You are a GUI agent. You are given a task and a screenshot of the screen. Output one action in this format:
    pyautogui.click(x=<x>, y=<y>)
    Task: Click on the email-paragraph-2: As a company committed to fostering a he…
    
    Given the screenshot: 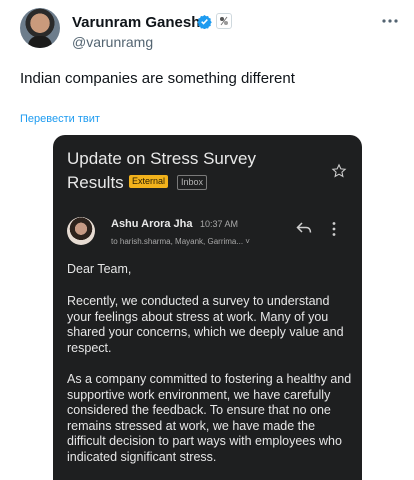 What is the action you would take?
    pyautogui.click(x=209, y=418)
    